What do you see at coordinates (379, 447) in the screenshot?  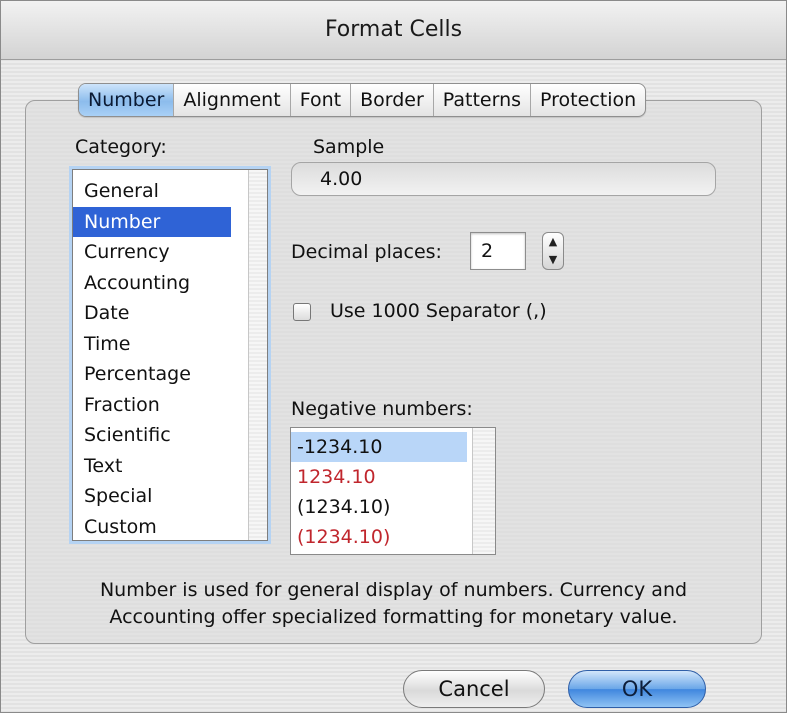 I see `negative-format-item: -1234.10` at bounding box center [379, 447].